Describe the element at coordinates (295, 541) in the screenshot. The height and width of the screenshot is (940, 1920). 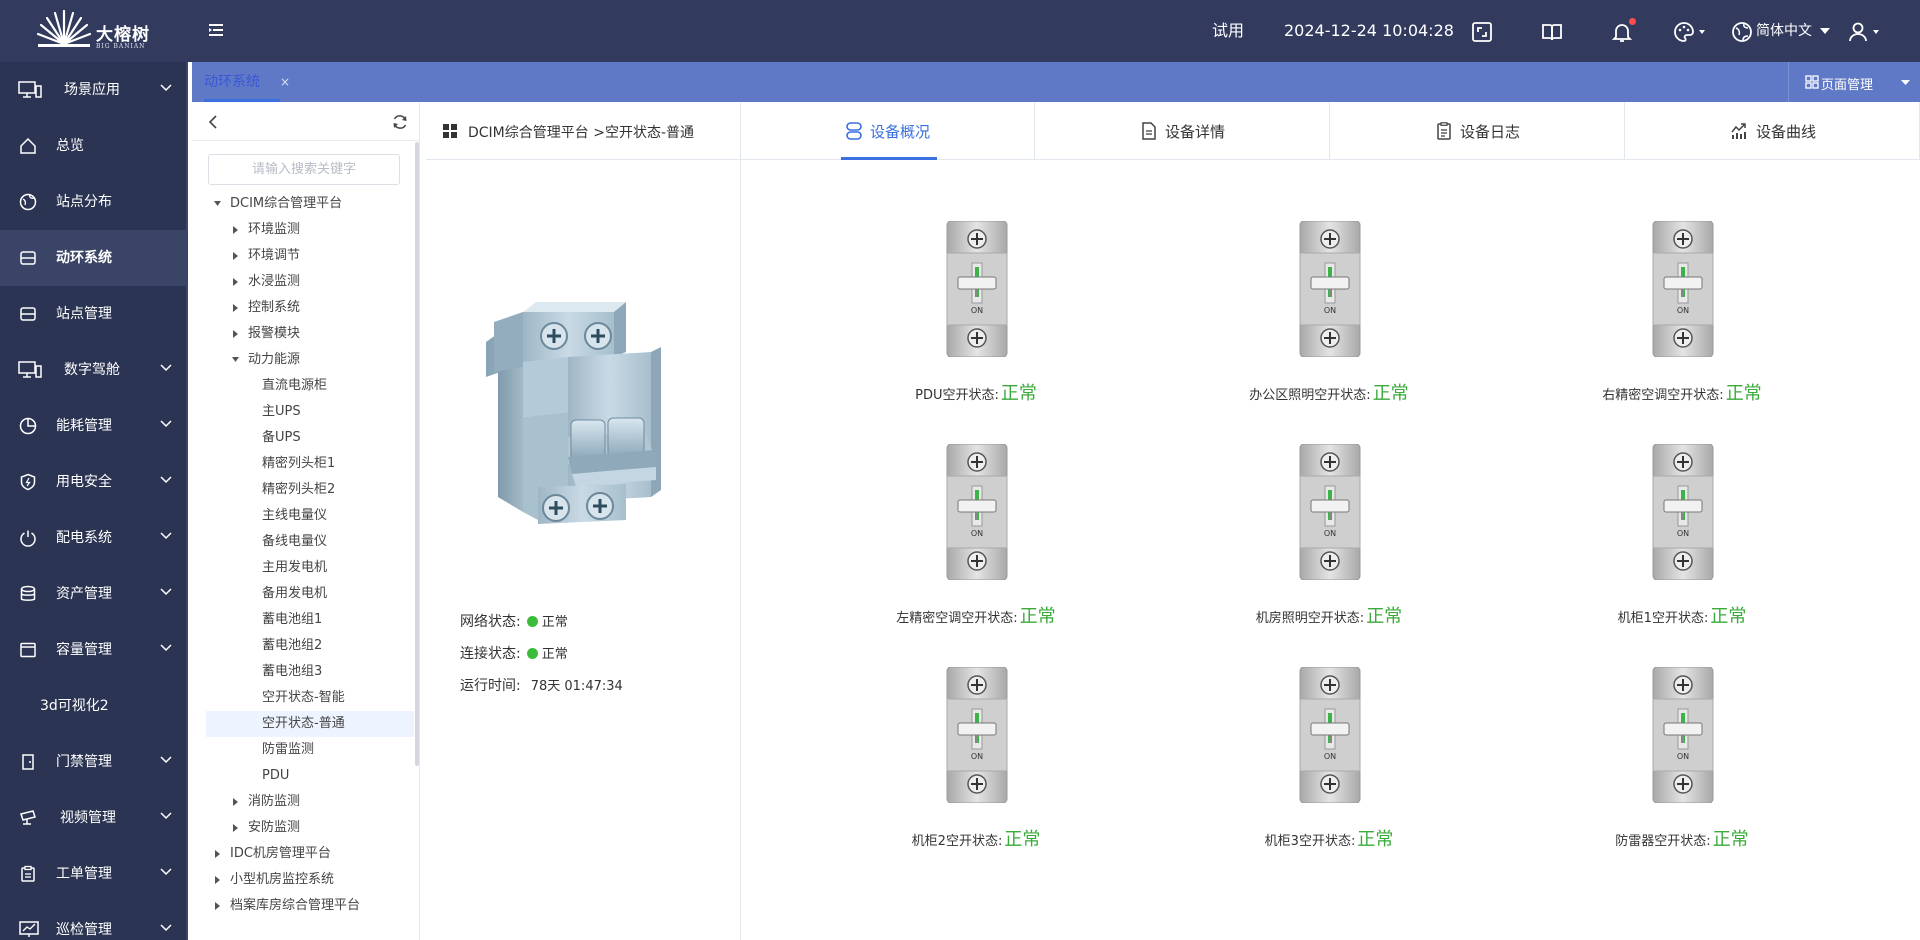
I see `tree-node-label: 备线电量仪` at that location.